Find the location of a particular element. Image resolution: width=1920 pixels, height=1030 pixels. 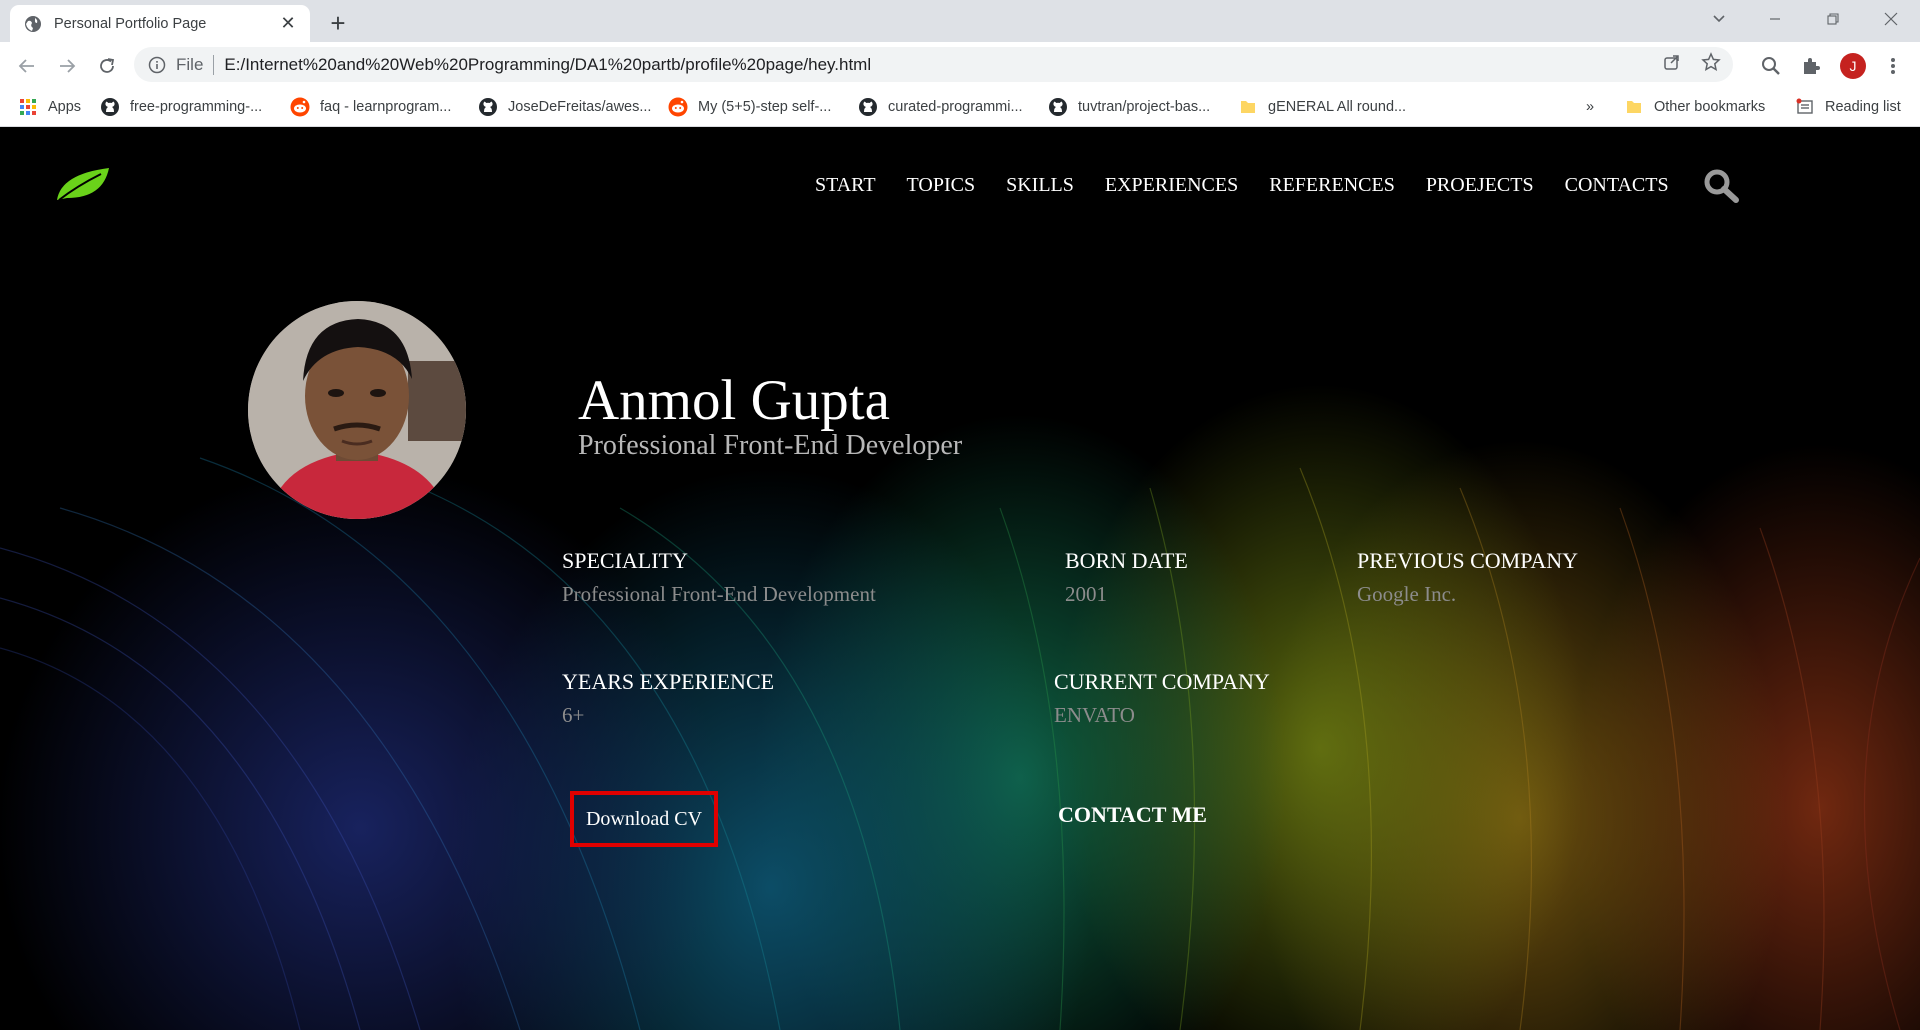

nav-contacts: CONTACTS is located at coordinates (1617, 185).